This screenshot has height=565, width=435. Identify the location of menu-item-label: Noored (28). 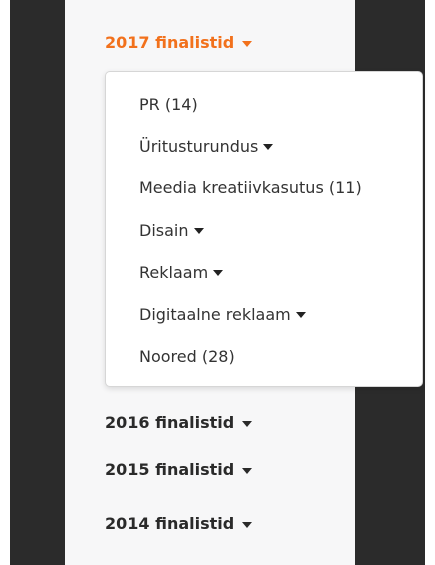
(187, 356).